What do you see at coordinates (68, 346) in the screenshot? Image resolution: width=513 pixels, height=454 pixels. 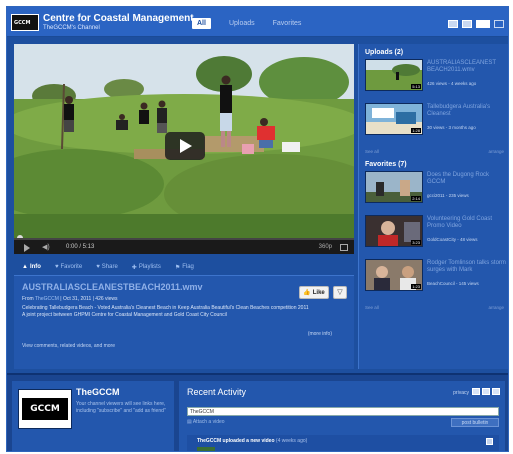 I see `view-comments-link: View comments, related videos, and more` at bounding box center [68, 346].